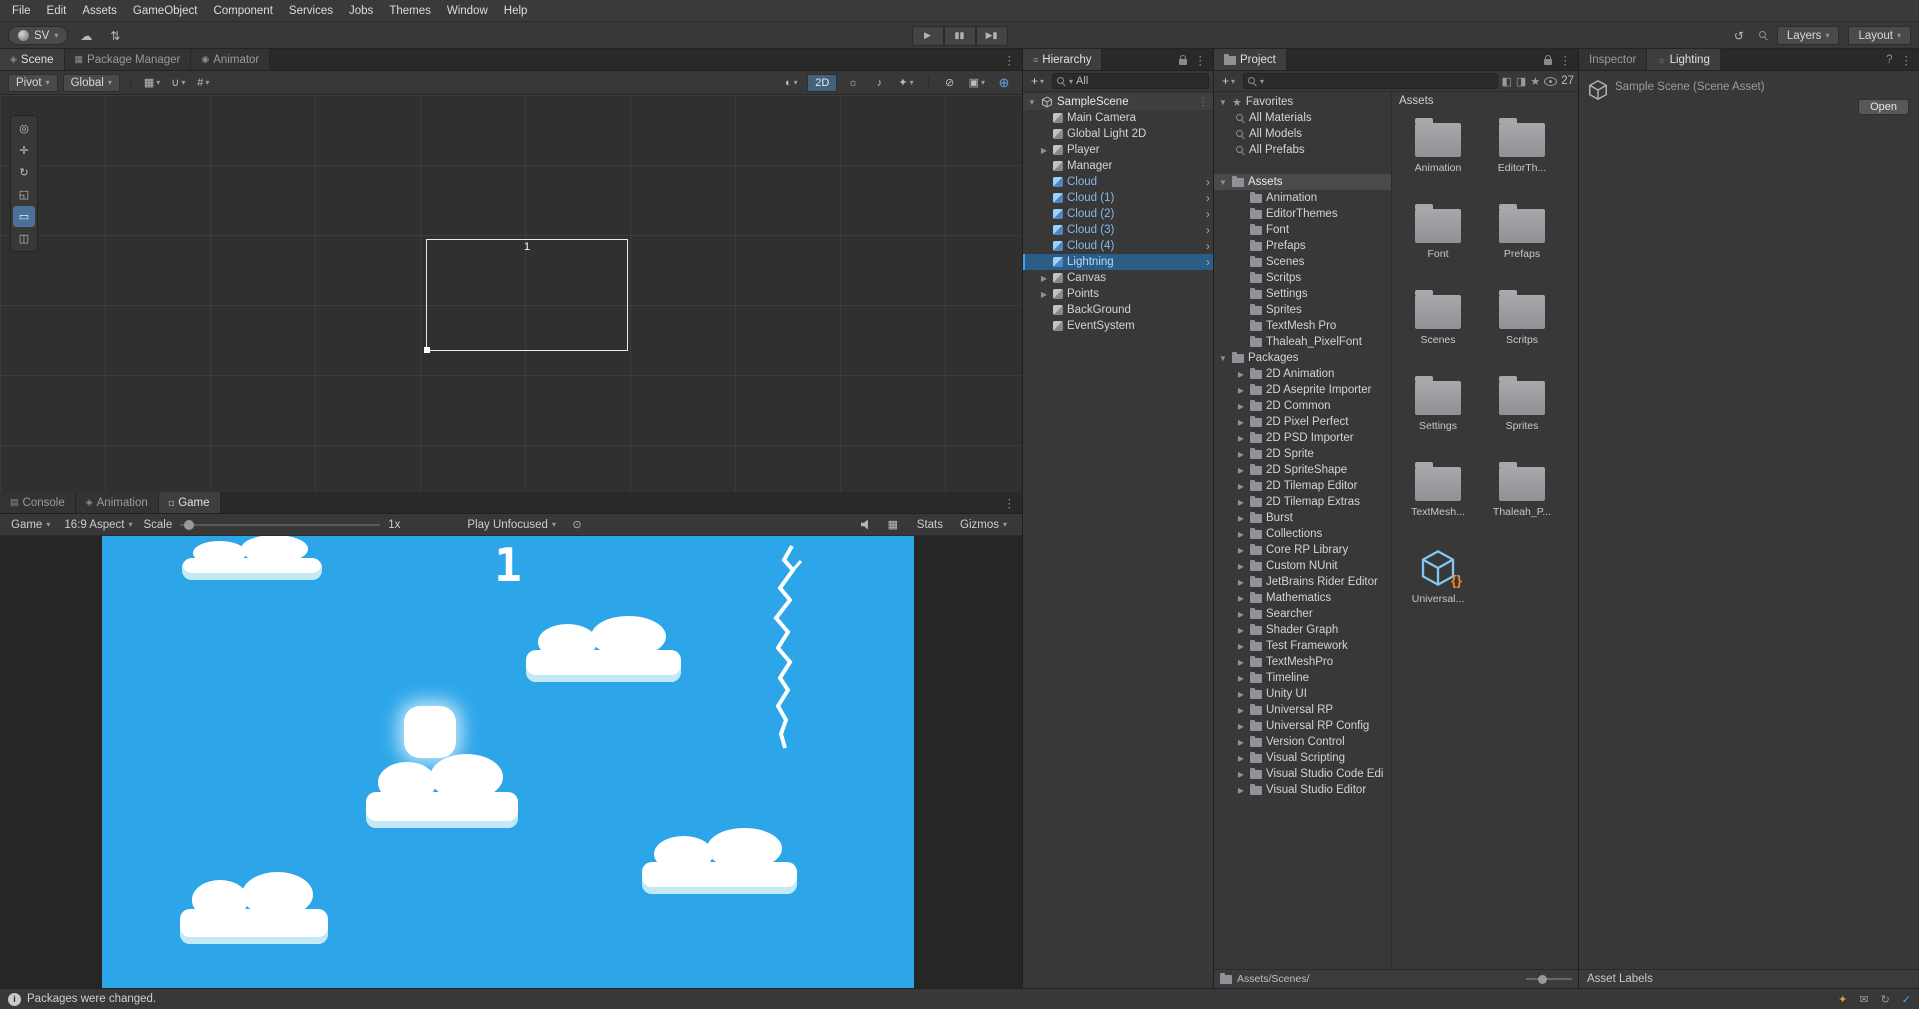 The image size is (1919, 1009). I want to click on play-button: ▶, so click(927, 35).